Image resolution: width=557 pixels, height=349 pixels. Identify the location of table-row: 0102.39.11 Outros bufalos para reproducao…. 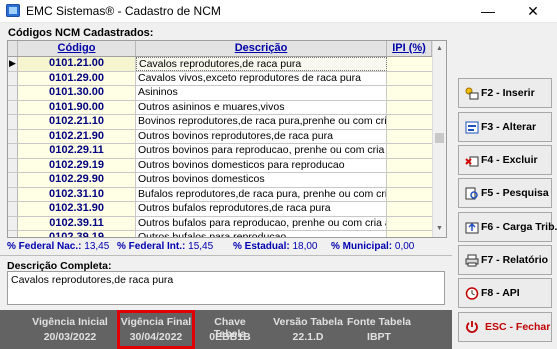
(220, 223).